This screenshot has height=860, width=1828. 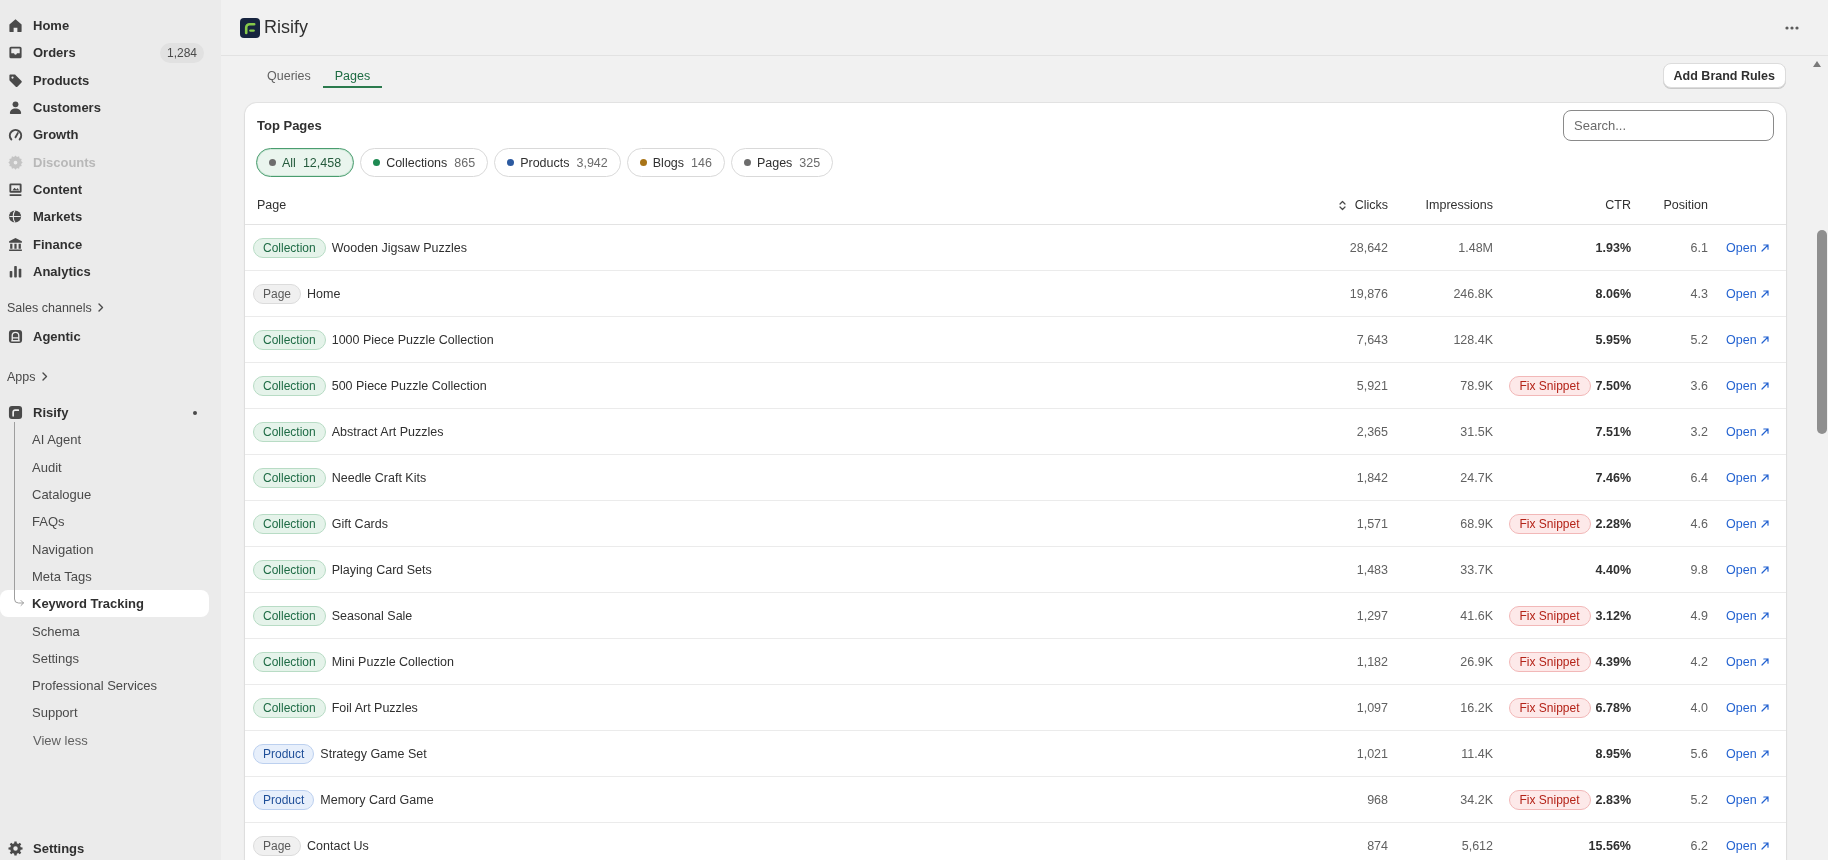 I want to click on nav-item: Orders, so click(x=41, y=53).